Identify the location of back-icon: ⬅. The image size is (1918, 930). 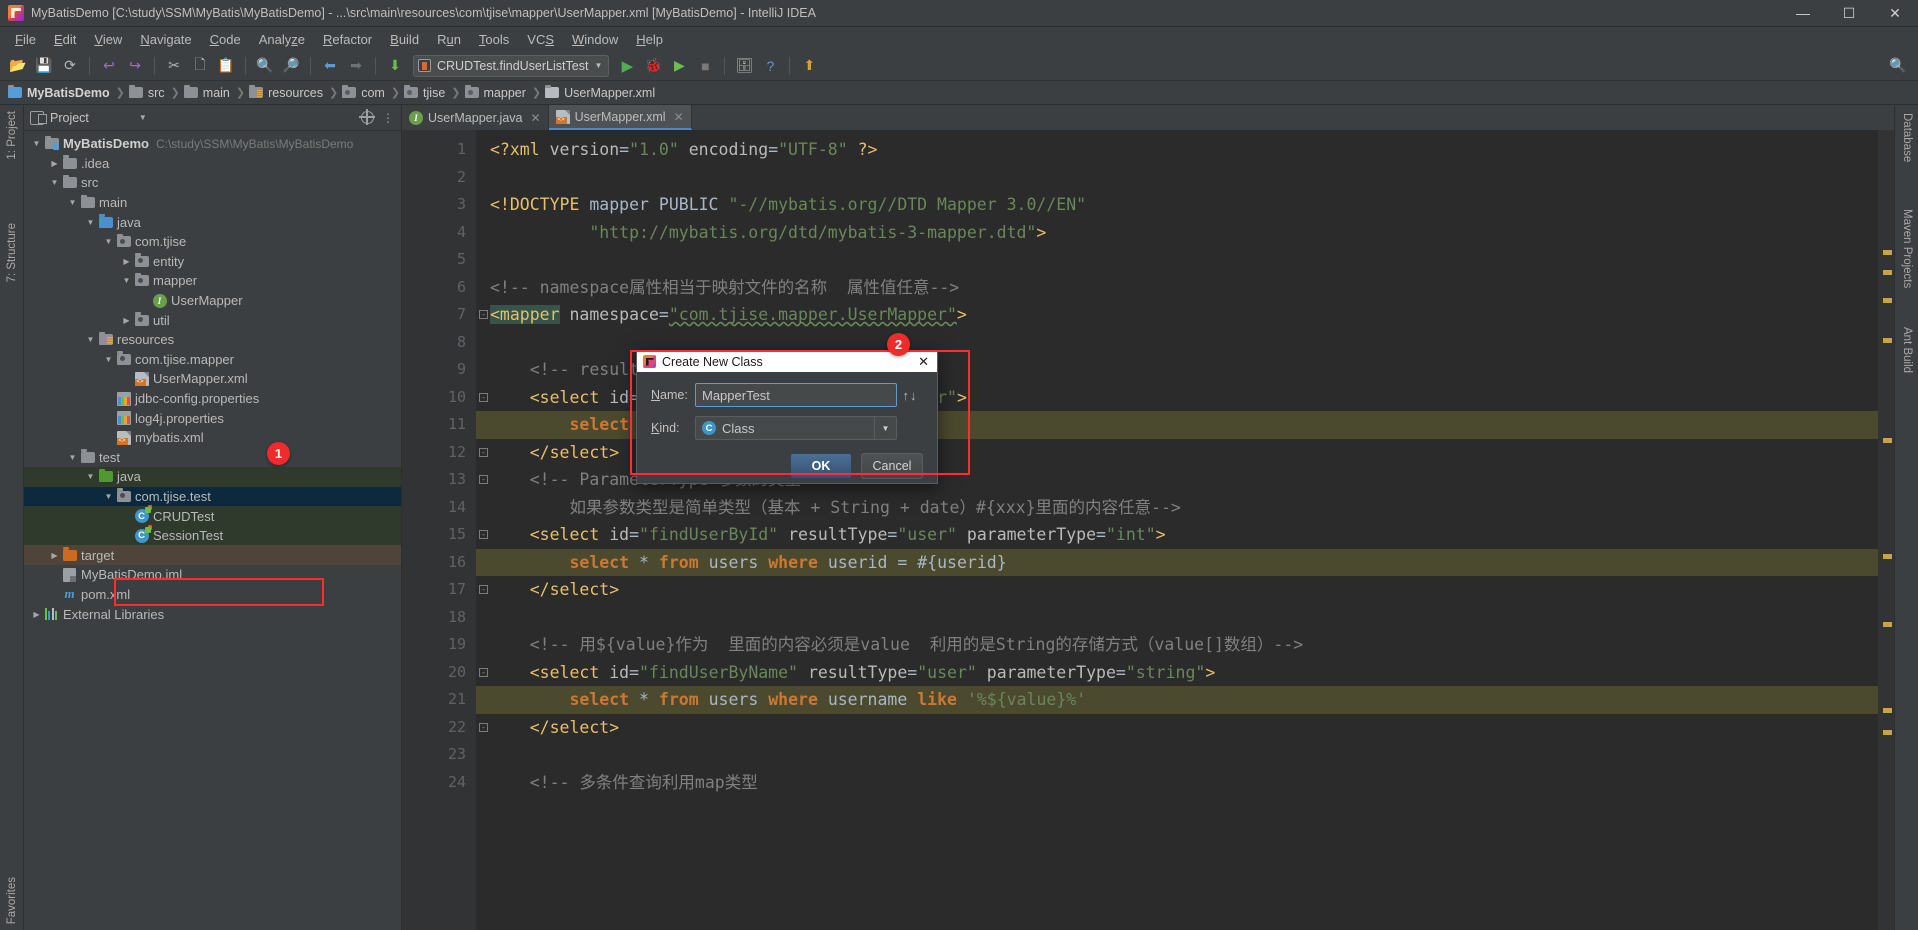
(330, 66).